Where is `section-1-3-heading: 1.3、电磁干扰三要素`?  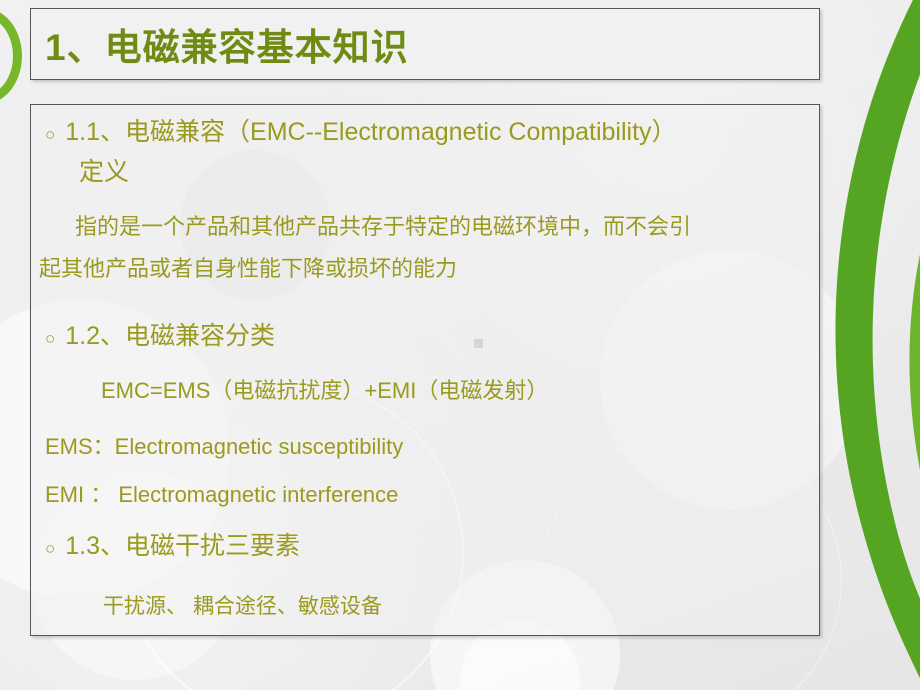
section-1-3-heading: 1.3、电磁干扰三要素 is located at coordinates (183, 546).